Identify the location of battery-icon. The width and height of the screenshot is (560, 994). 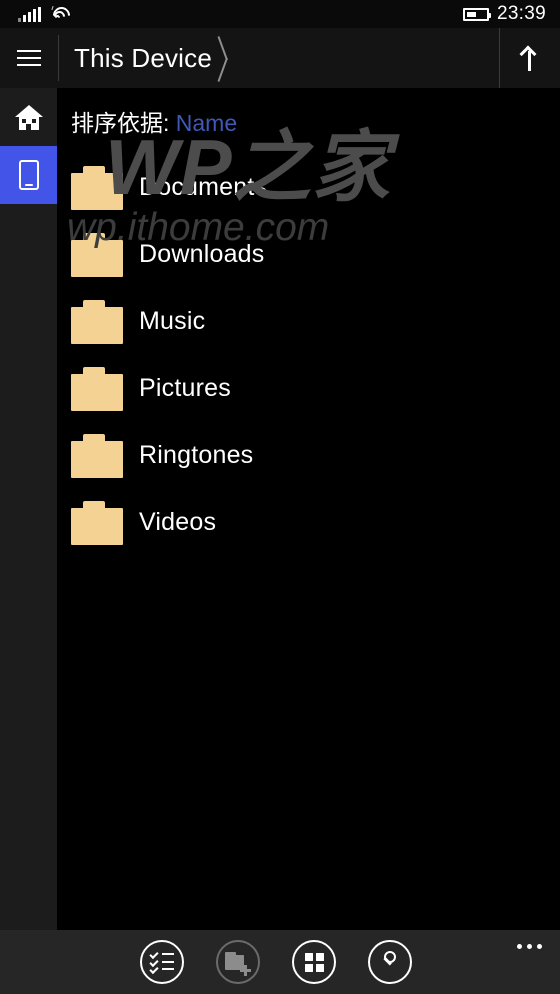
(476, 14).